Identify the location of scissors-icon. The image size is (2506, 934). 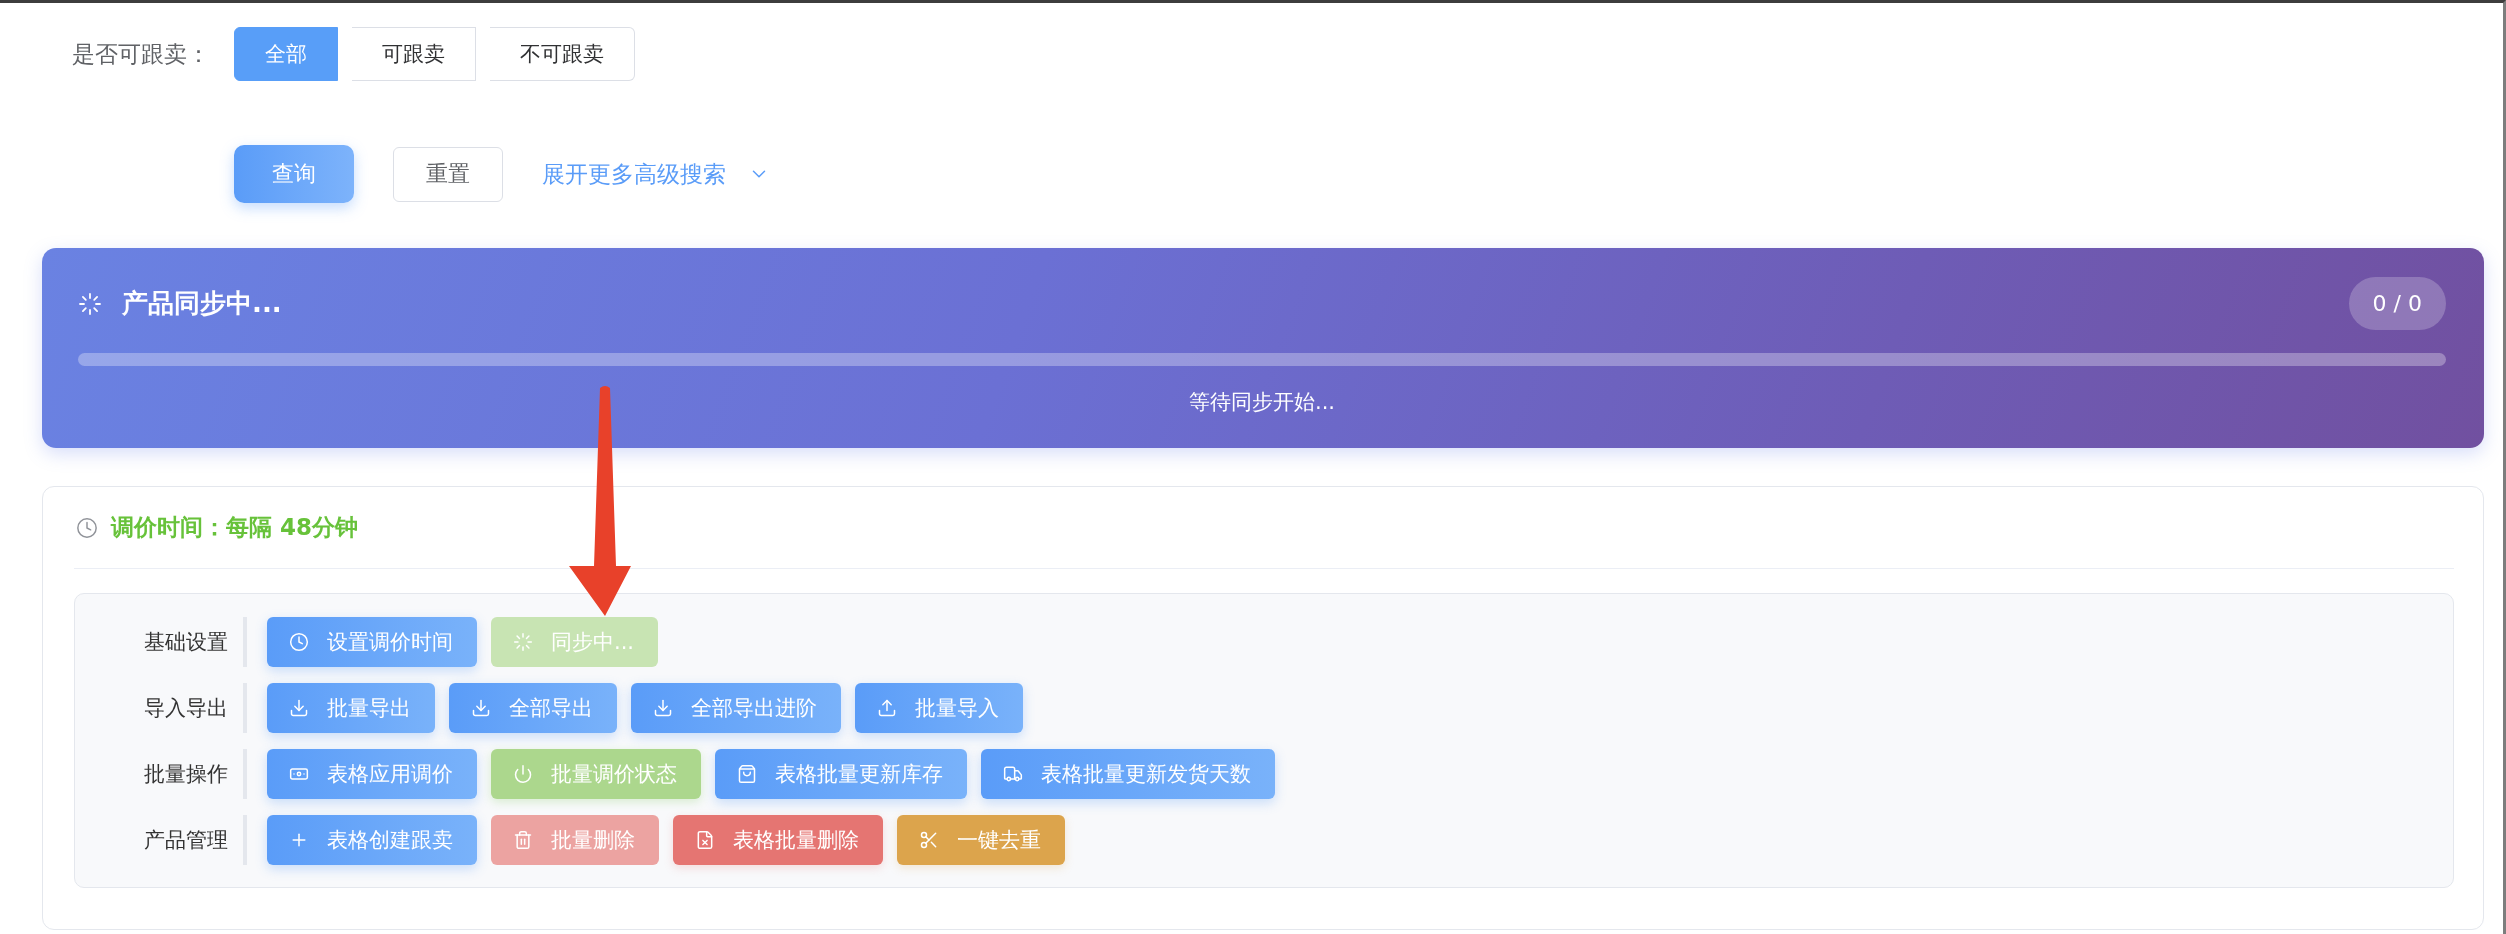
(929, 840).